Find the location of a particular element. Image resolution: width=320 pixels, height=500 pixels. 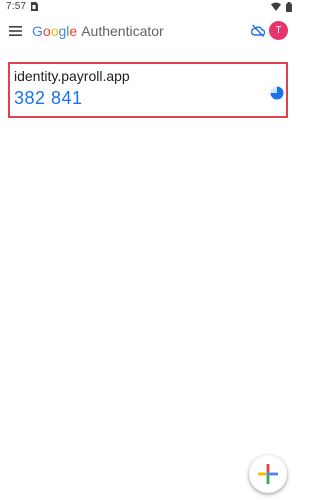

account-card: identity.payroll.app 382 841 is located at coordinates (148, 90).